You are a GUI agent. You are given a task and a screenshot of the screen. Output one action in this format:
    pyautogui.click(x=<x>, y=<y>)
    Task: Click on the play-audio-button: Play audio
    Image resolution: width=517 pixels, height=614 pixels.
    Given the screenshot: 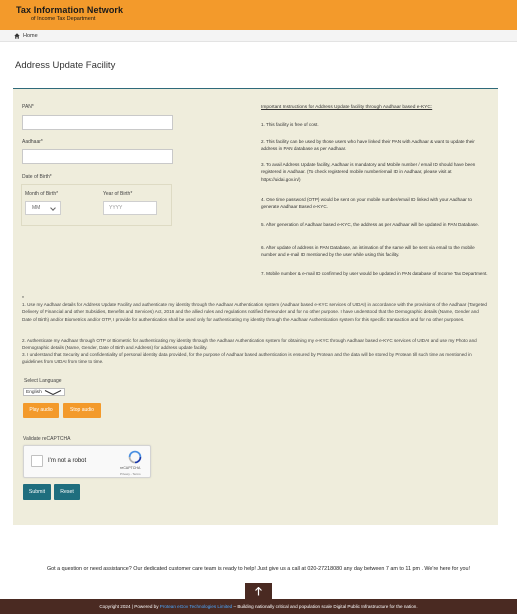 What is the action you would take?
    pyautogui.click(x=41, y=410)
    